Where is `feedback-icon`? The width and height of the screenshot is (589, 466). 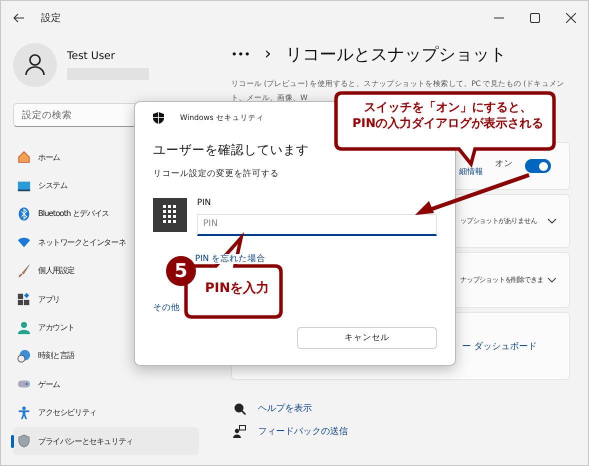
feedback-icon is located at coordinates (239, 431).